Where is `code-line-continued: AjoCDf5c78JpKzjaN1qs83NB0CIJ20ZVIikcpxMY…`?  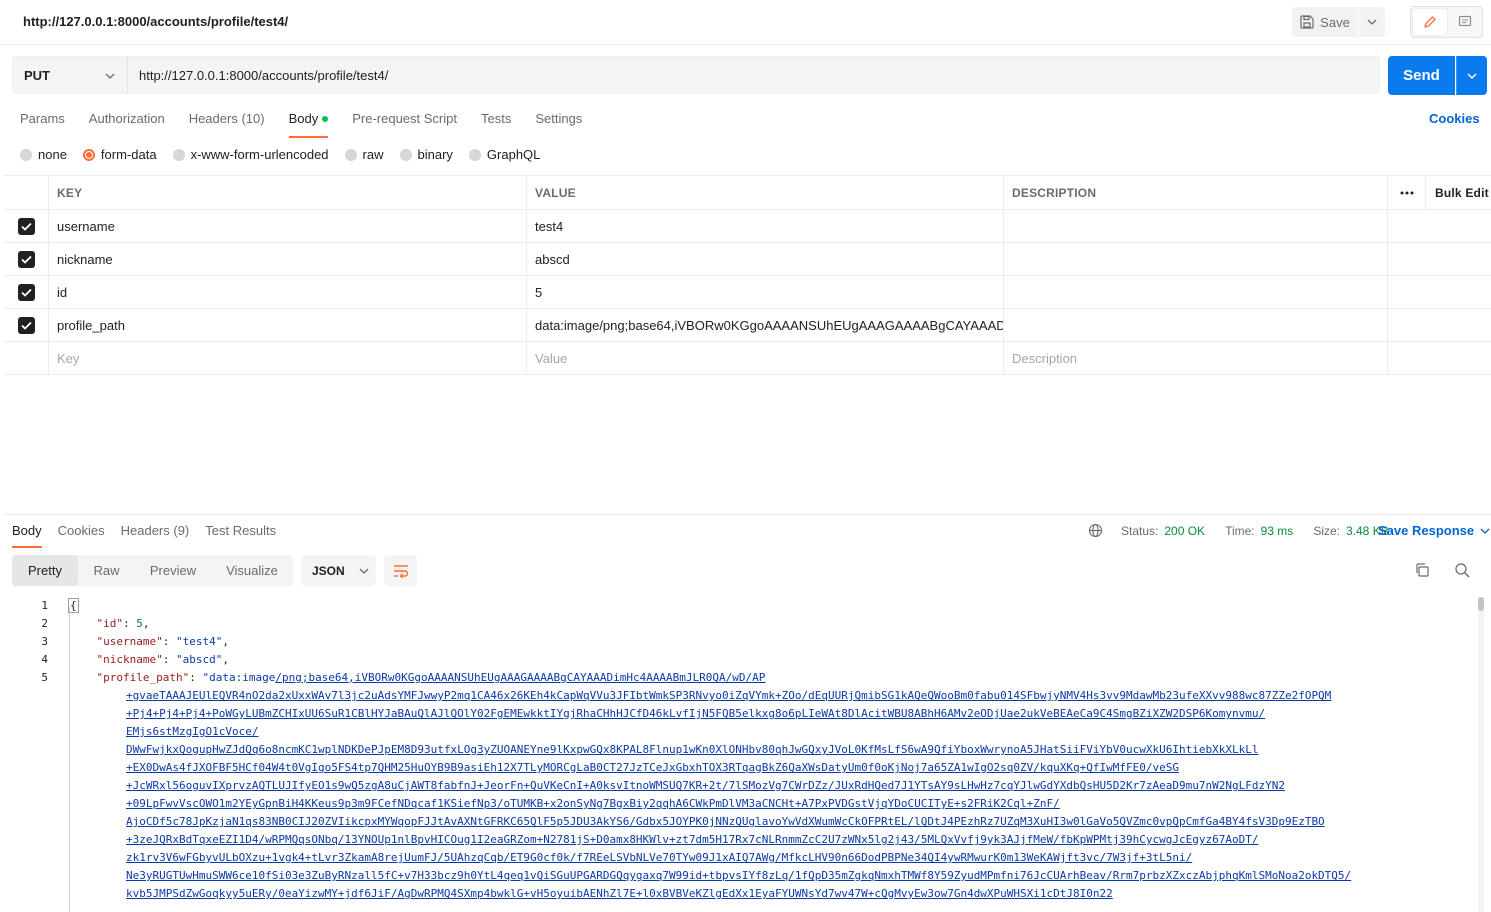 code-line-continued: AjoCDf5c78JpKzjaN1qs83NB0CIJ20ZVIikcpxMY… is located at coordinates (725, 822).